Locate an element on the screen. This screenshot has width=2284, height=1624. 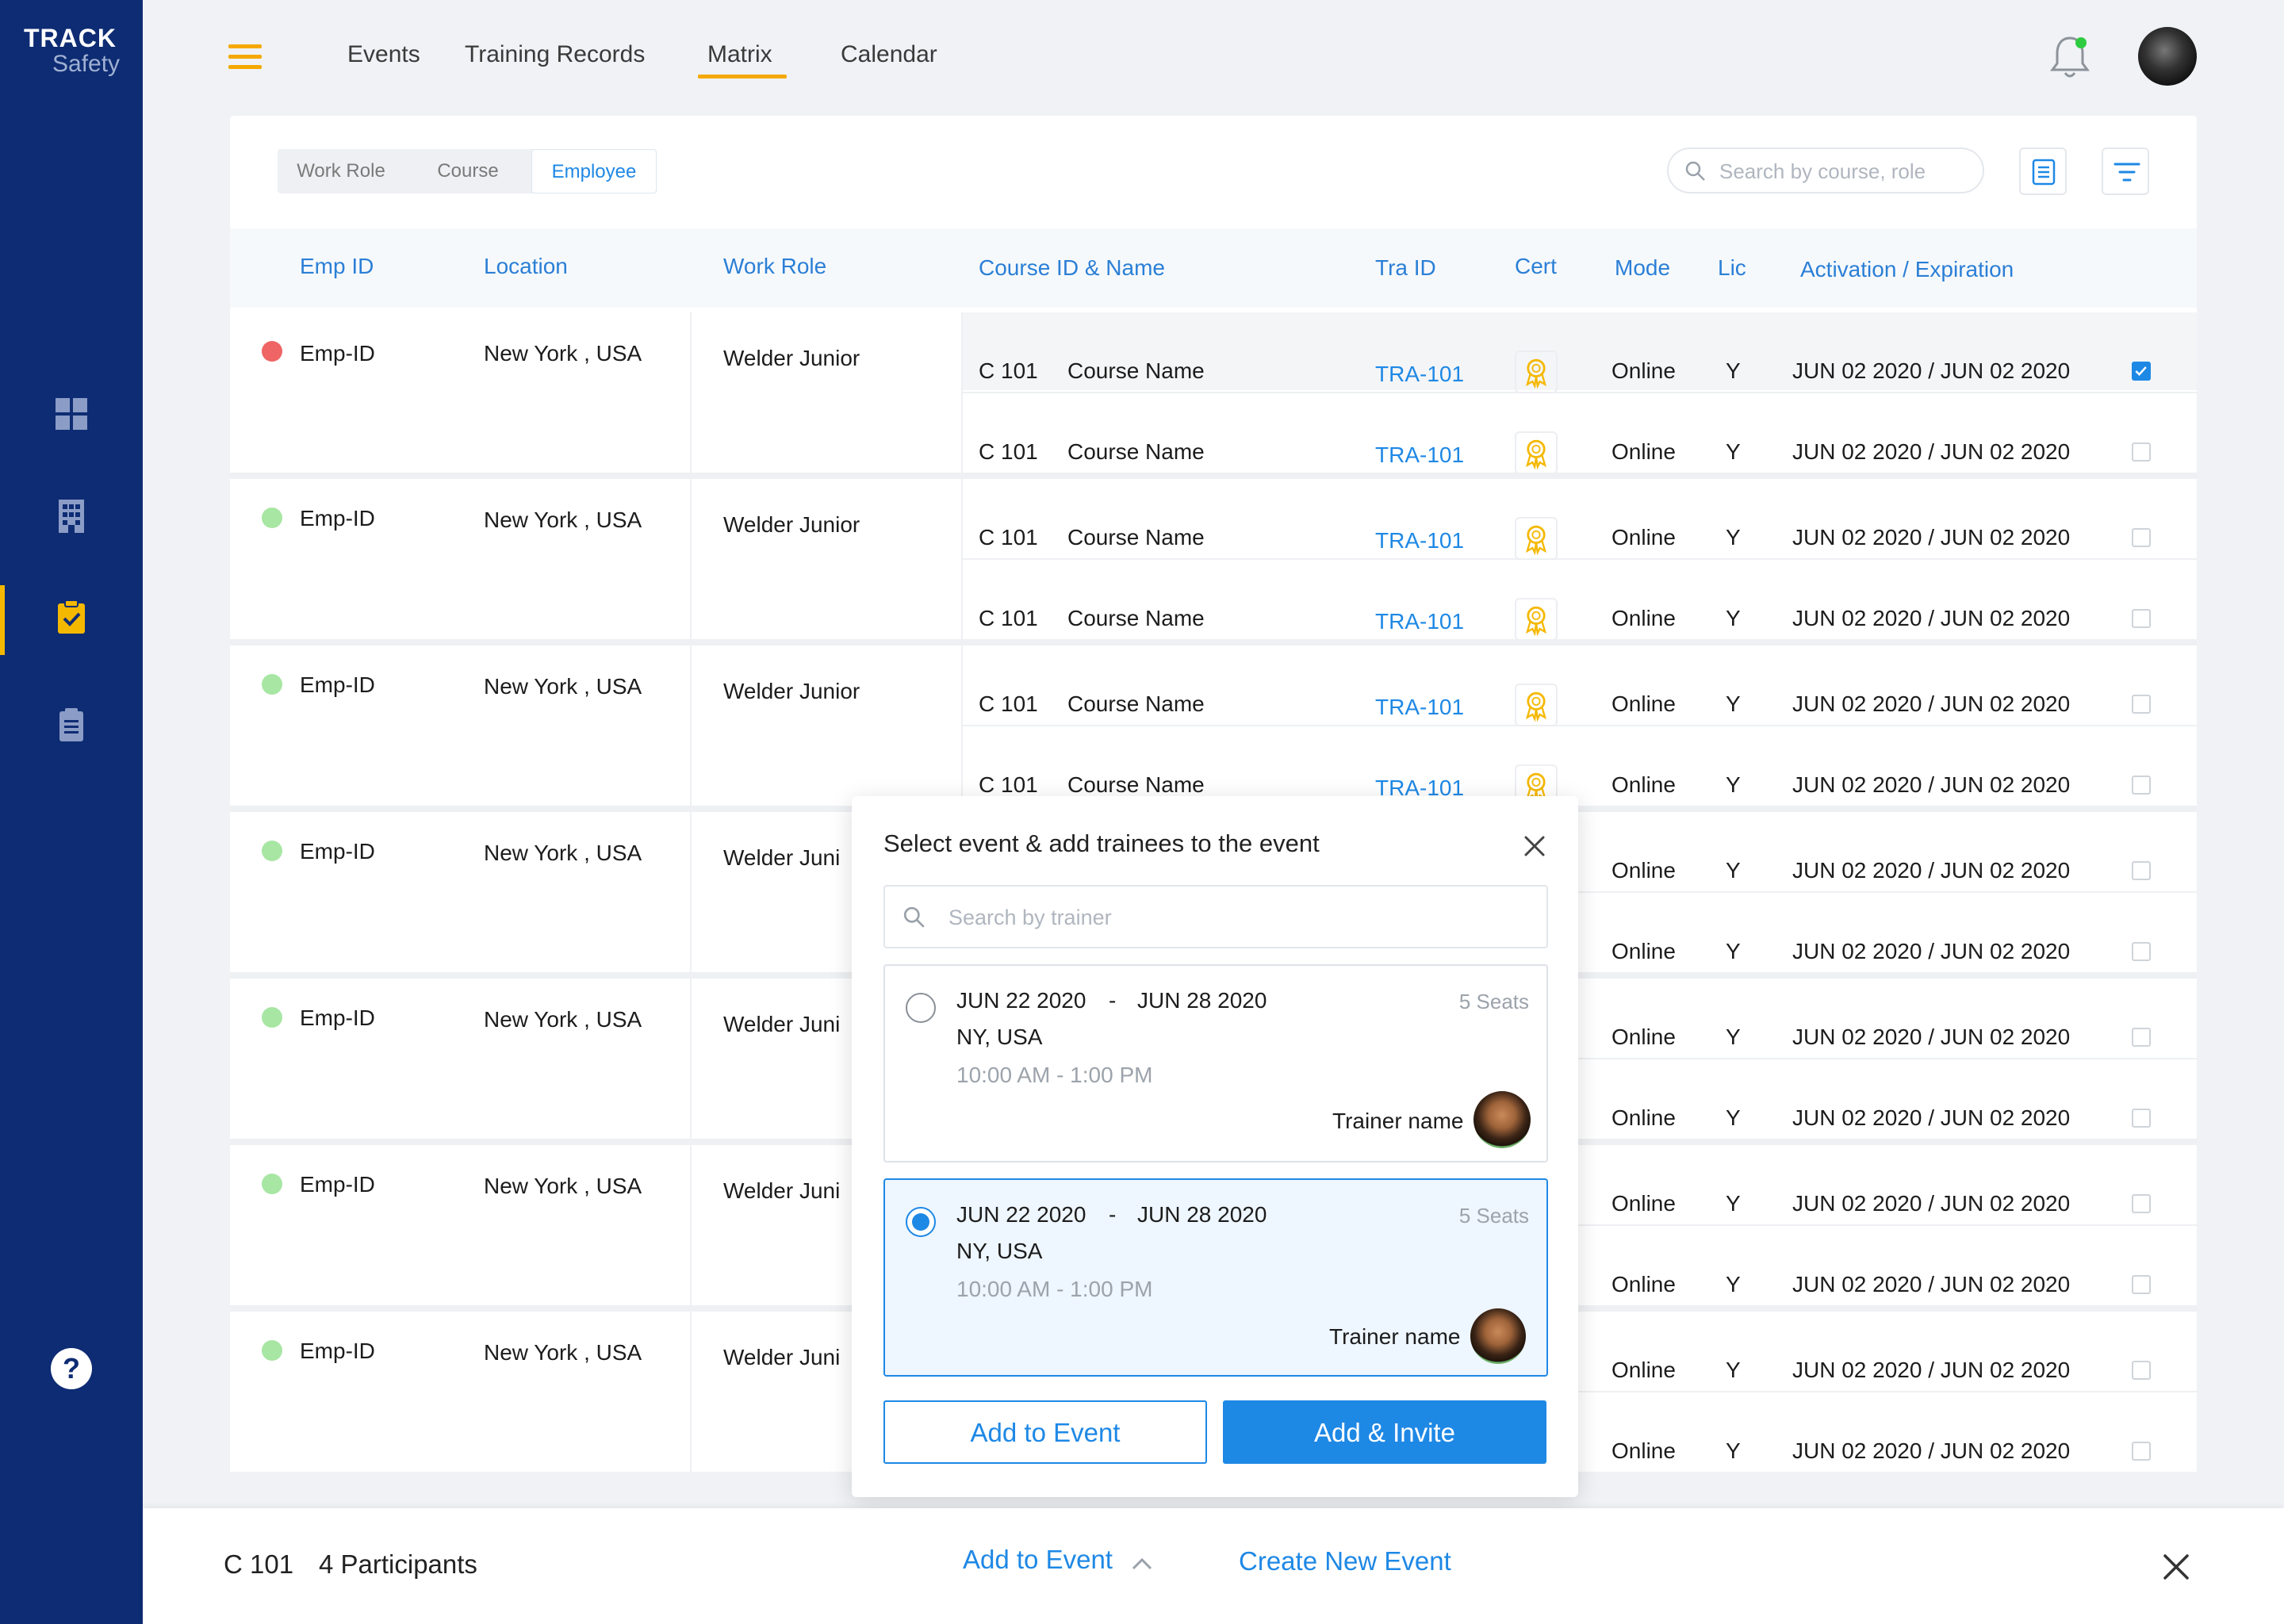
event-radio is located at coordinates (921, 1008).